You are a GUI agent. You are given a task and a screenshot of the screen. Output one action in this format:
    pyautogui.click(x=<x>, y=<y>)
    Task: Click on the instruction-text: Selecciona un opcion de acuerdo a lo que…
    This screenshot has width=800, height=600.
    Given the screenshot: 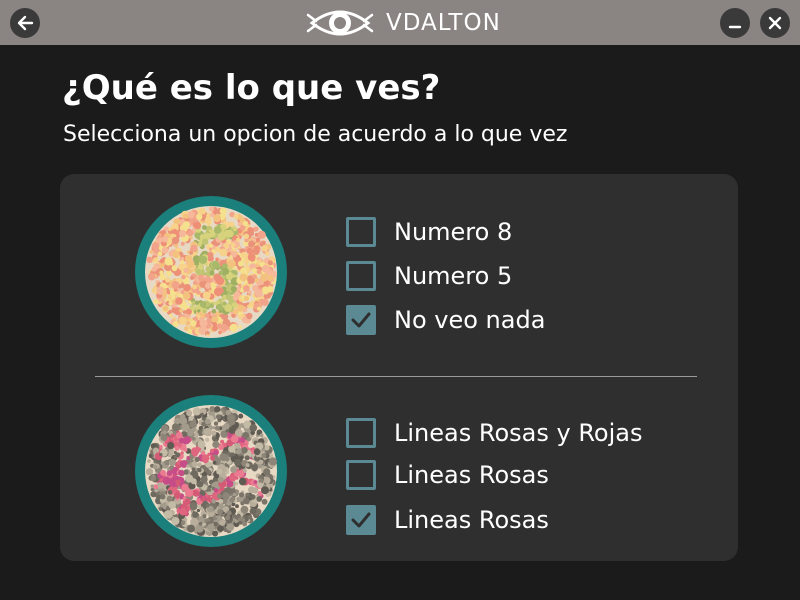 What is the action you would take?
    pyautogui.click(x=315, y=134)
    